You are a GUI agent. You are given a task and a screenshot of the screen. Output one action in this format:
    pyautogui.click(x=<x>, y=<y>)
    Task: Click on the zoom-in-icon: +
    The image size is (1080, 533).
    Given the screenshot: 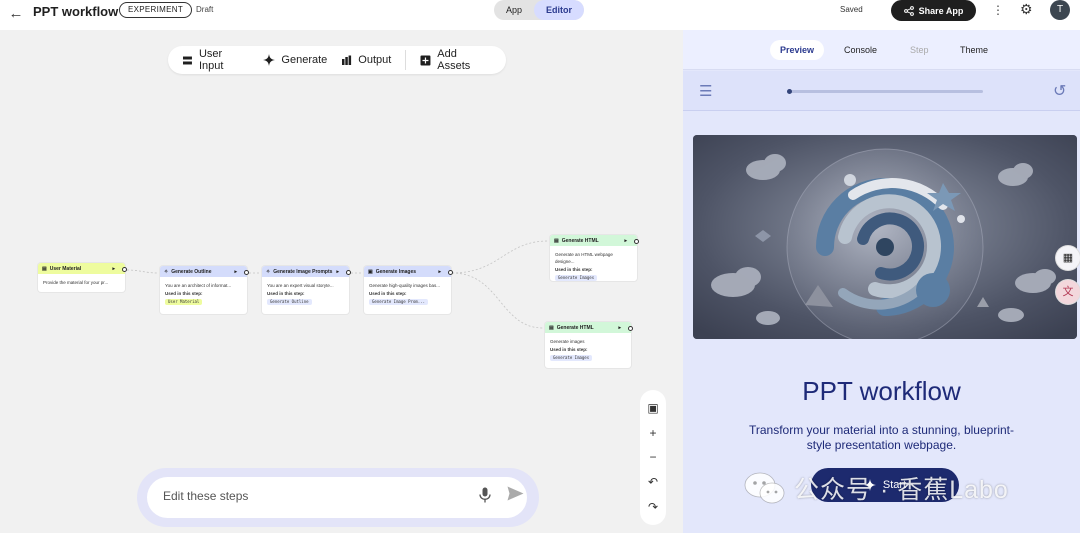 What is the action you would take?
    pyautogui.click(x=652, y=433)
    